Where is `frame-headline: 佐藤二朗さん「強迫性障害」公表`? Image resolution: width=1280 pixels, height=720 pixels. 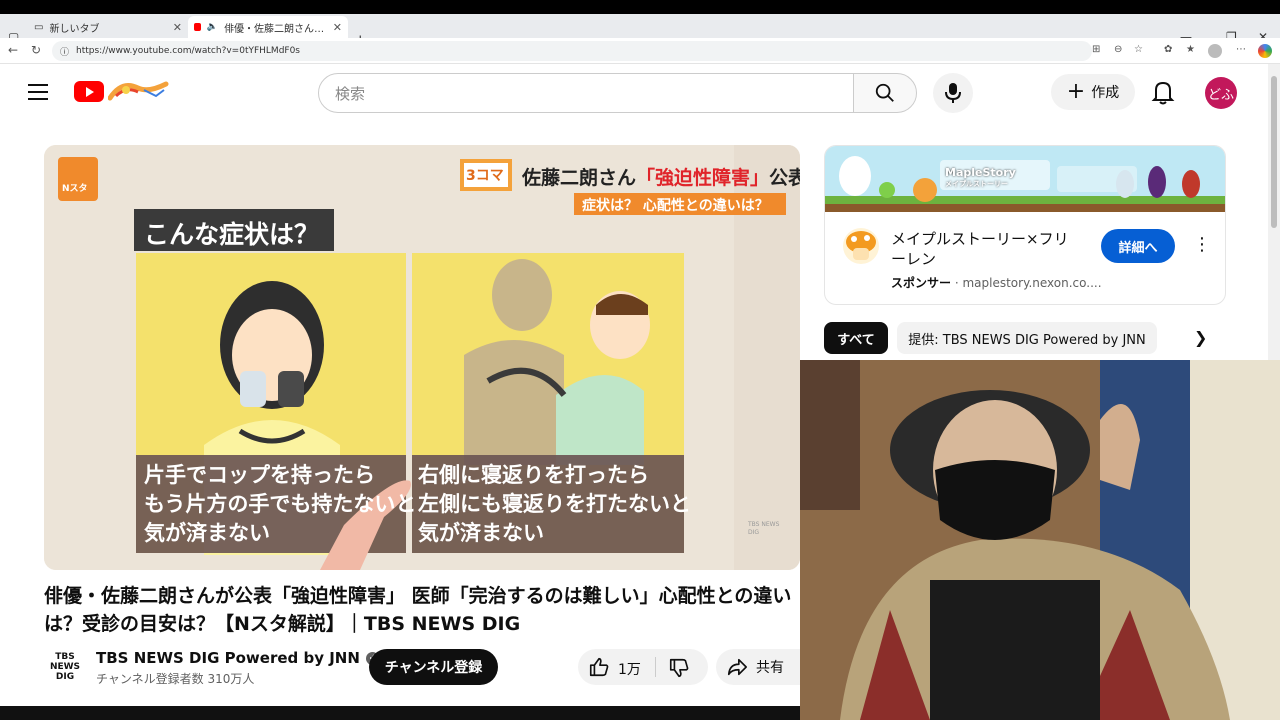
frame-headline: 佐藤二朗さん「強迫性障害」公表 is located at coordinates (661, 176).